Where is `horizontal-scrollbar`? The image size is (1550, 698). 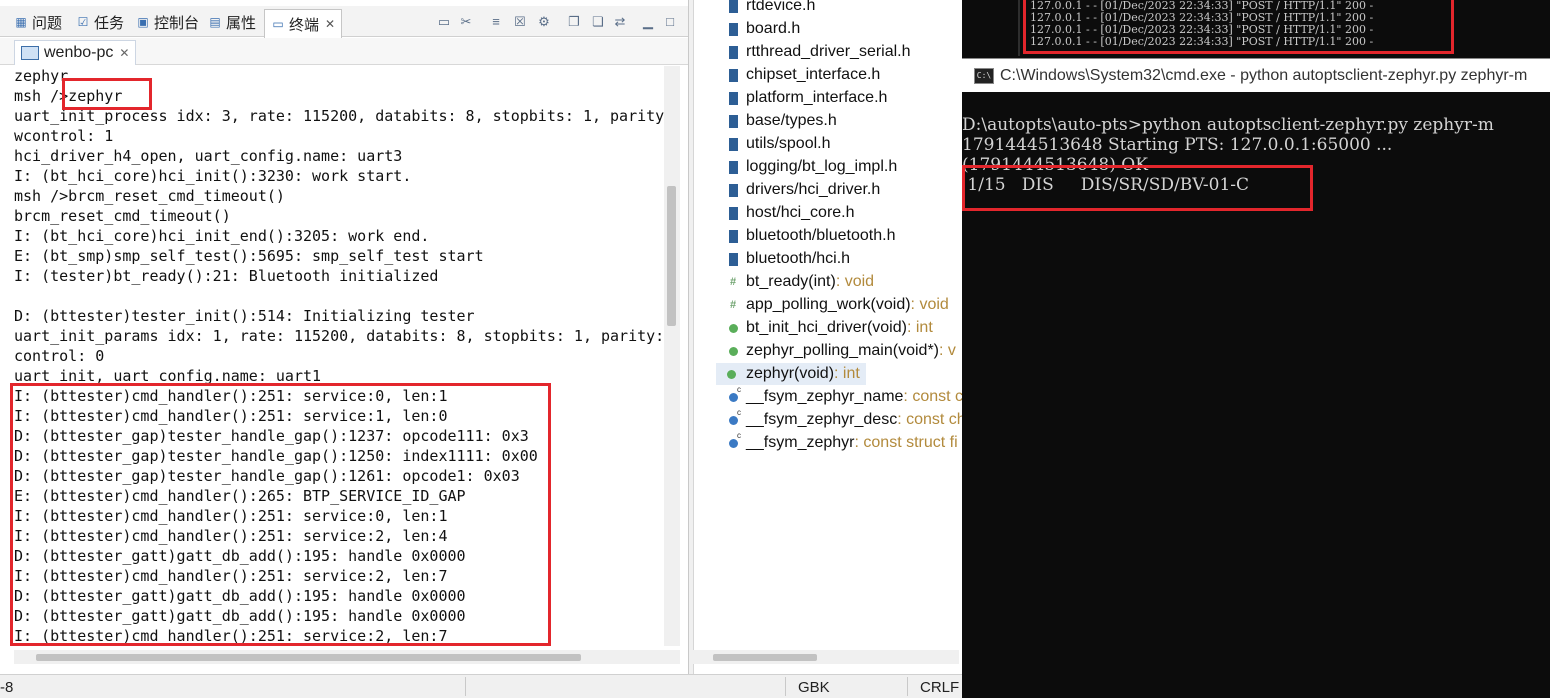 horizontal-scrollbar is located at coordinates (347, 657).